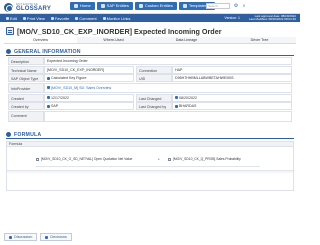  Describe the element at coordinates (155, 6) in the screenshot. I see `nav-custom-entities: Custom Entities` at that location.